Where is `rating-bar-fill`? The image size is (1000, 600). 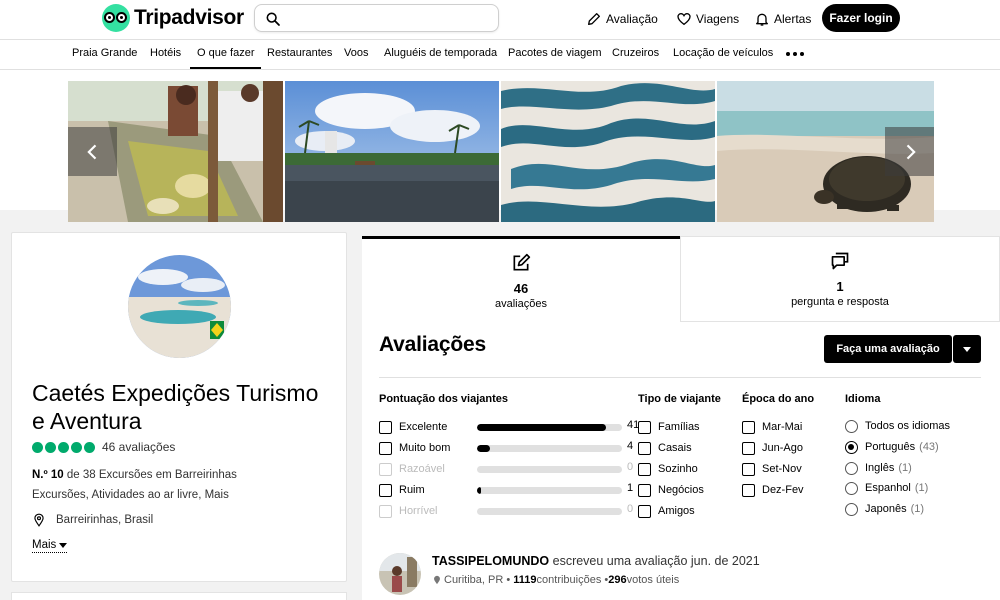
rating-bar-fill is located at coordinates (541, 427).